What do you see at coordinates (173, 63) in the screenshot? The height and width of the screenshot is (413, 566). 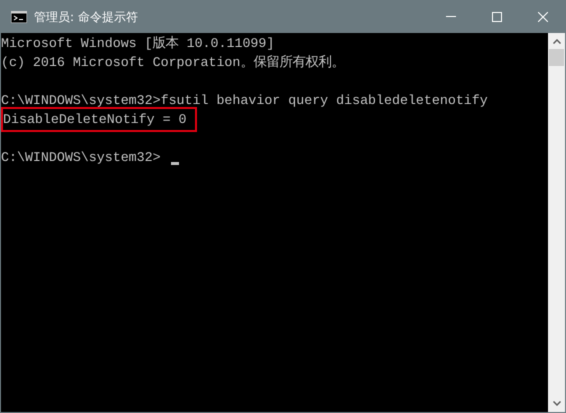 I see `console-line: (c) 2016 Microsoft Corporation。保留所有权利。` at bounding box center [173, 63].